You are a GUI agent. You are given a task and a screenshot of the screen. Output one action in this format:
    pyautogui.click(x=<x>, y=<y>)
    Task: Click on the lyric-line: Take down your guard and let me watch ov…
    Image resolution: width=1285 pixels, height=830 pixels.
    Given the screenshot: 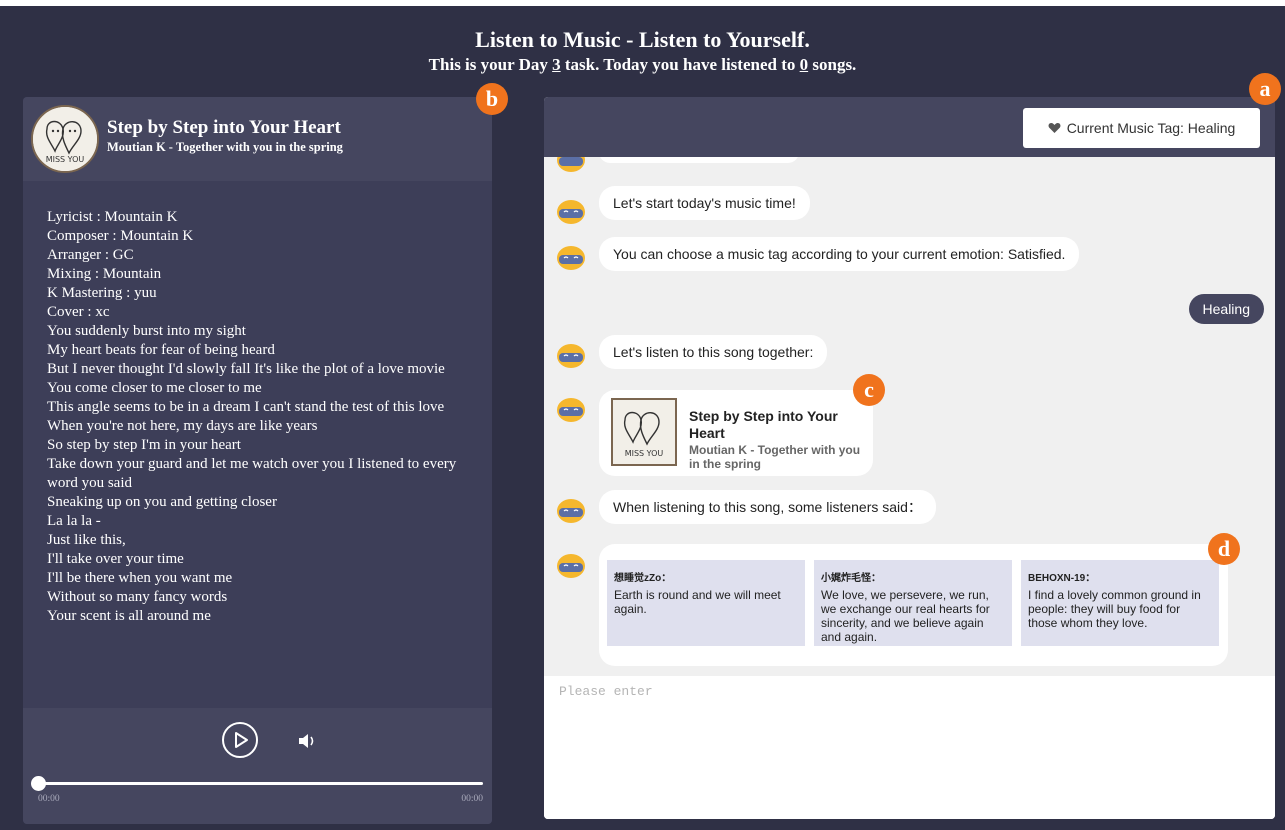 What is the action you would take?
    pyautogui.click(x=252, y=473)
    